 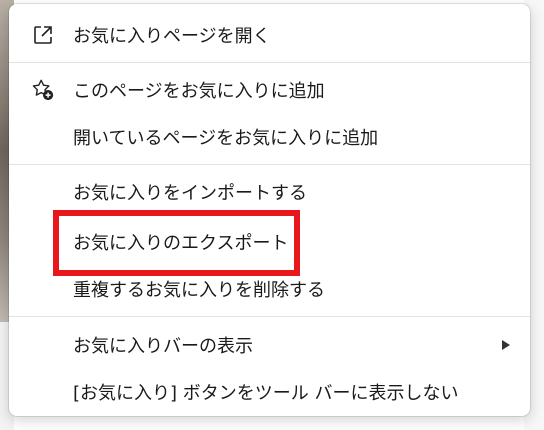 I want to click on menu-item-label: 重複するお気に入りを削除する, so click(x=199, y=290).